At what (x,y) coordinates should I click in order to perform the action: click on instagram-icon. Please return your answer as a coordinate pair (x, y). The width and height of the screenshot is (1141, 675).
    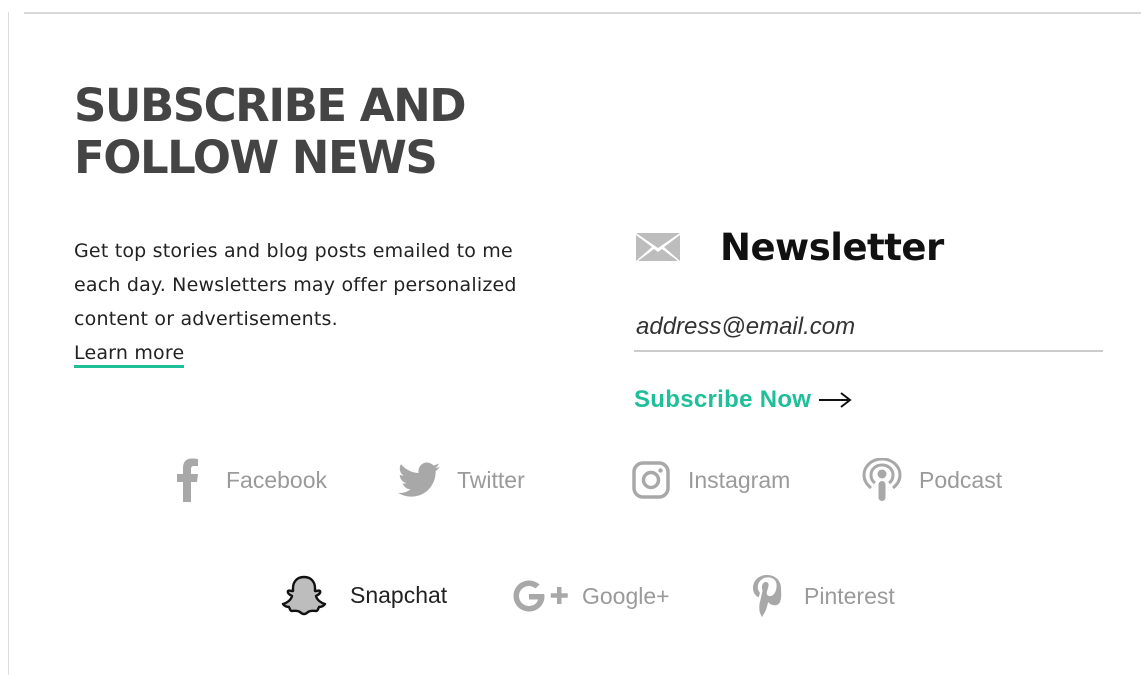
    Looking at the image, I should click on (651, 480).